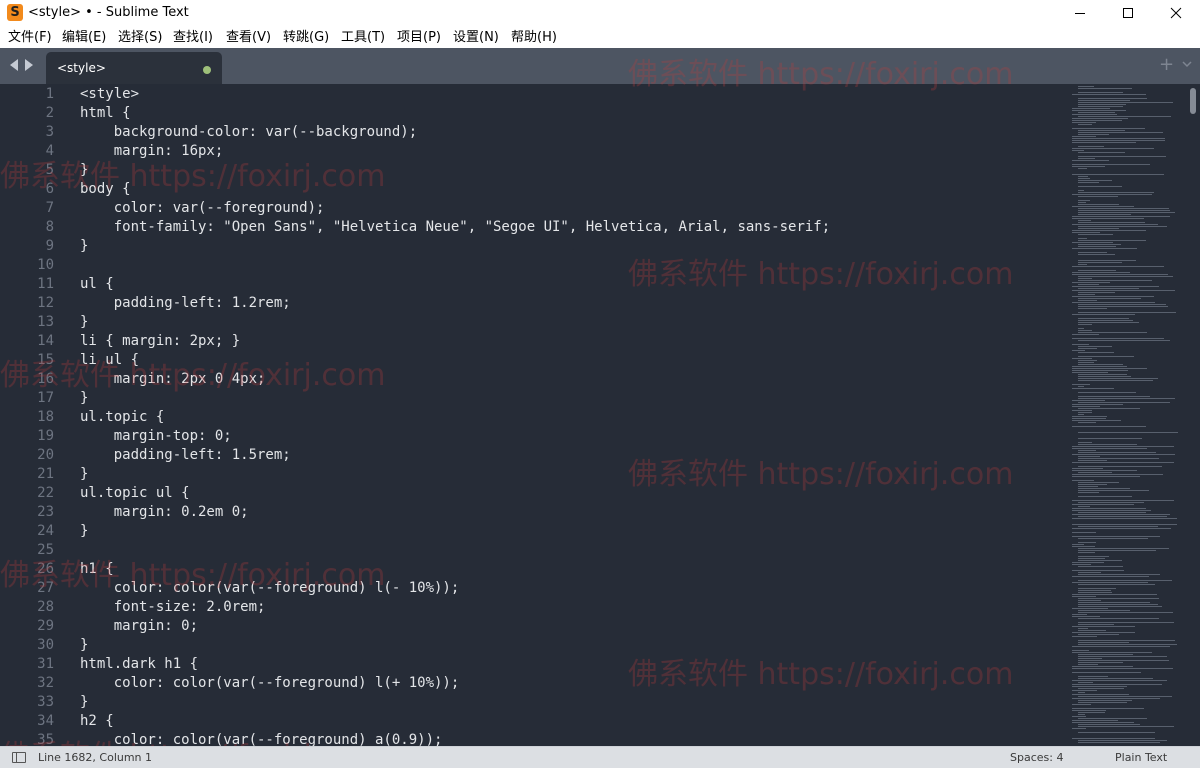 This screenshot has width=1200, height=768. What do you see at coordinates (1193, 101) in the screenshot?
I see `scrollbar-thumb` at bounding box center [1193, 101].